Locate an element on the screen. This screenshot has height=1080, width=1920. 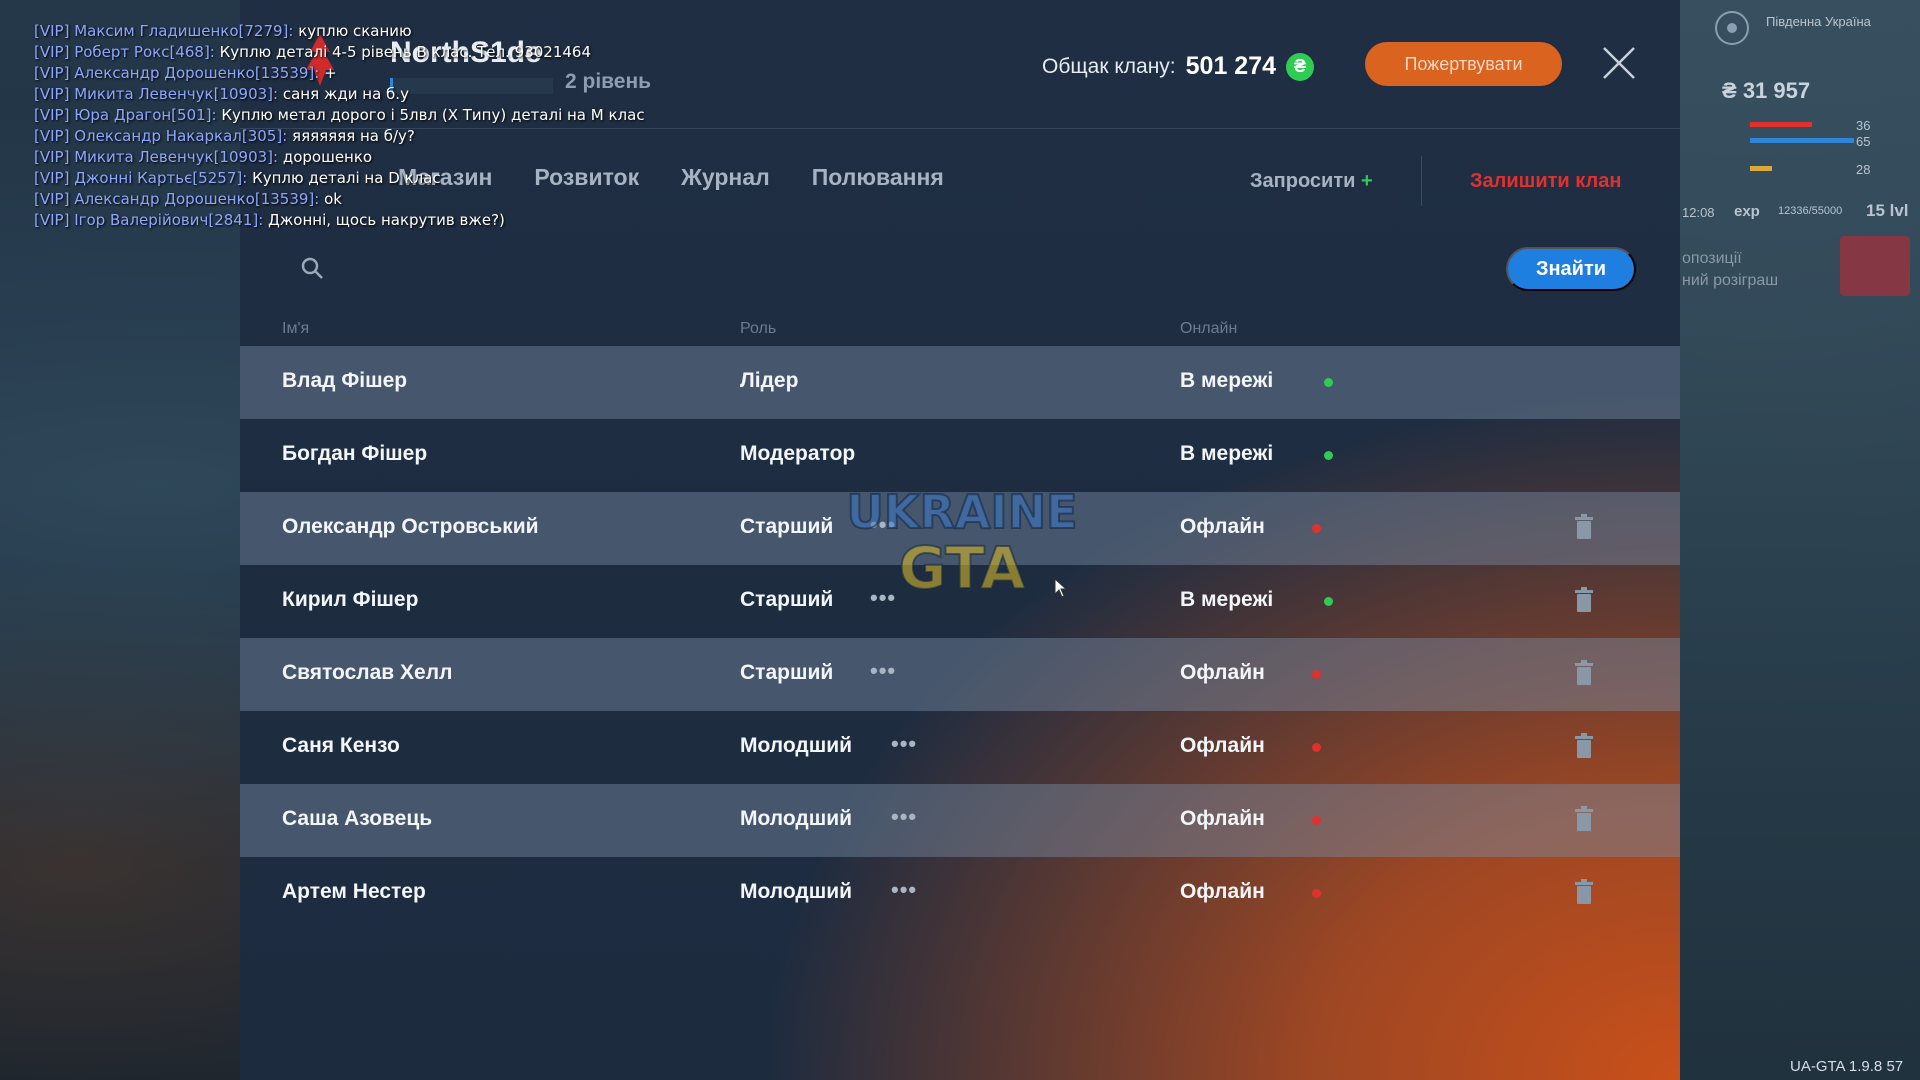
leave-clan-button: Залишити клан is located at coordinates (1545, 181).